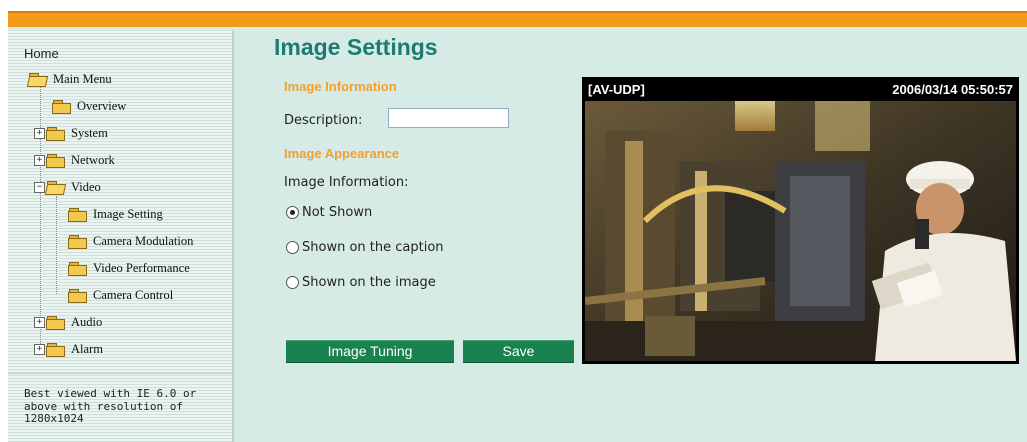 This screenshot has height=442, width=1027. Describe the element at coordinates (340, 86) in the screenshot. I see `image-information-heading: Image Information` at that location.